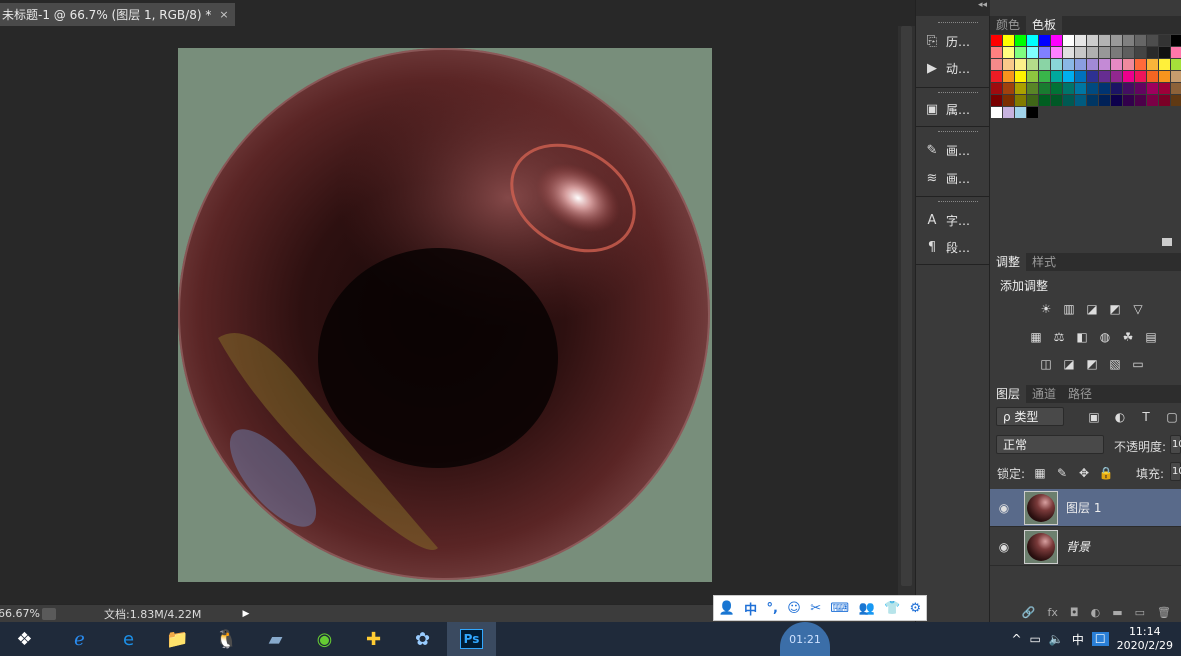 The height and width of the screenshot is (656, 1181). I want to click on start-icon: ❖, so click(24, 639).